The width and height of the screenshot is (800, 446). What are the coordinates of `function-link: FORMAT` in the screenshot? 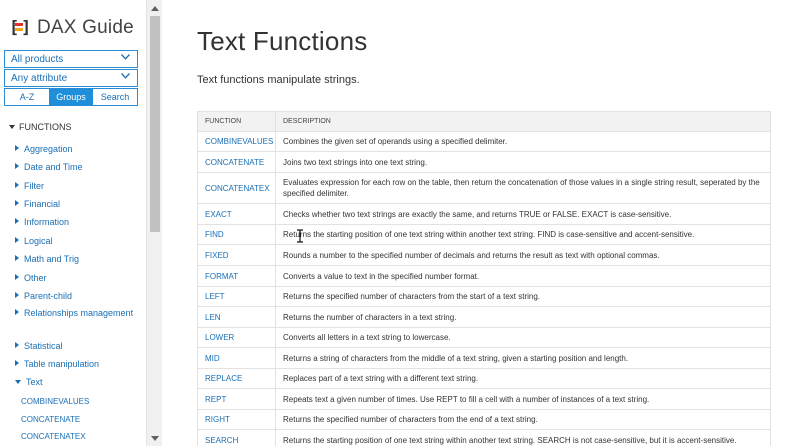 It's located at (236, 276).